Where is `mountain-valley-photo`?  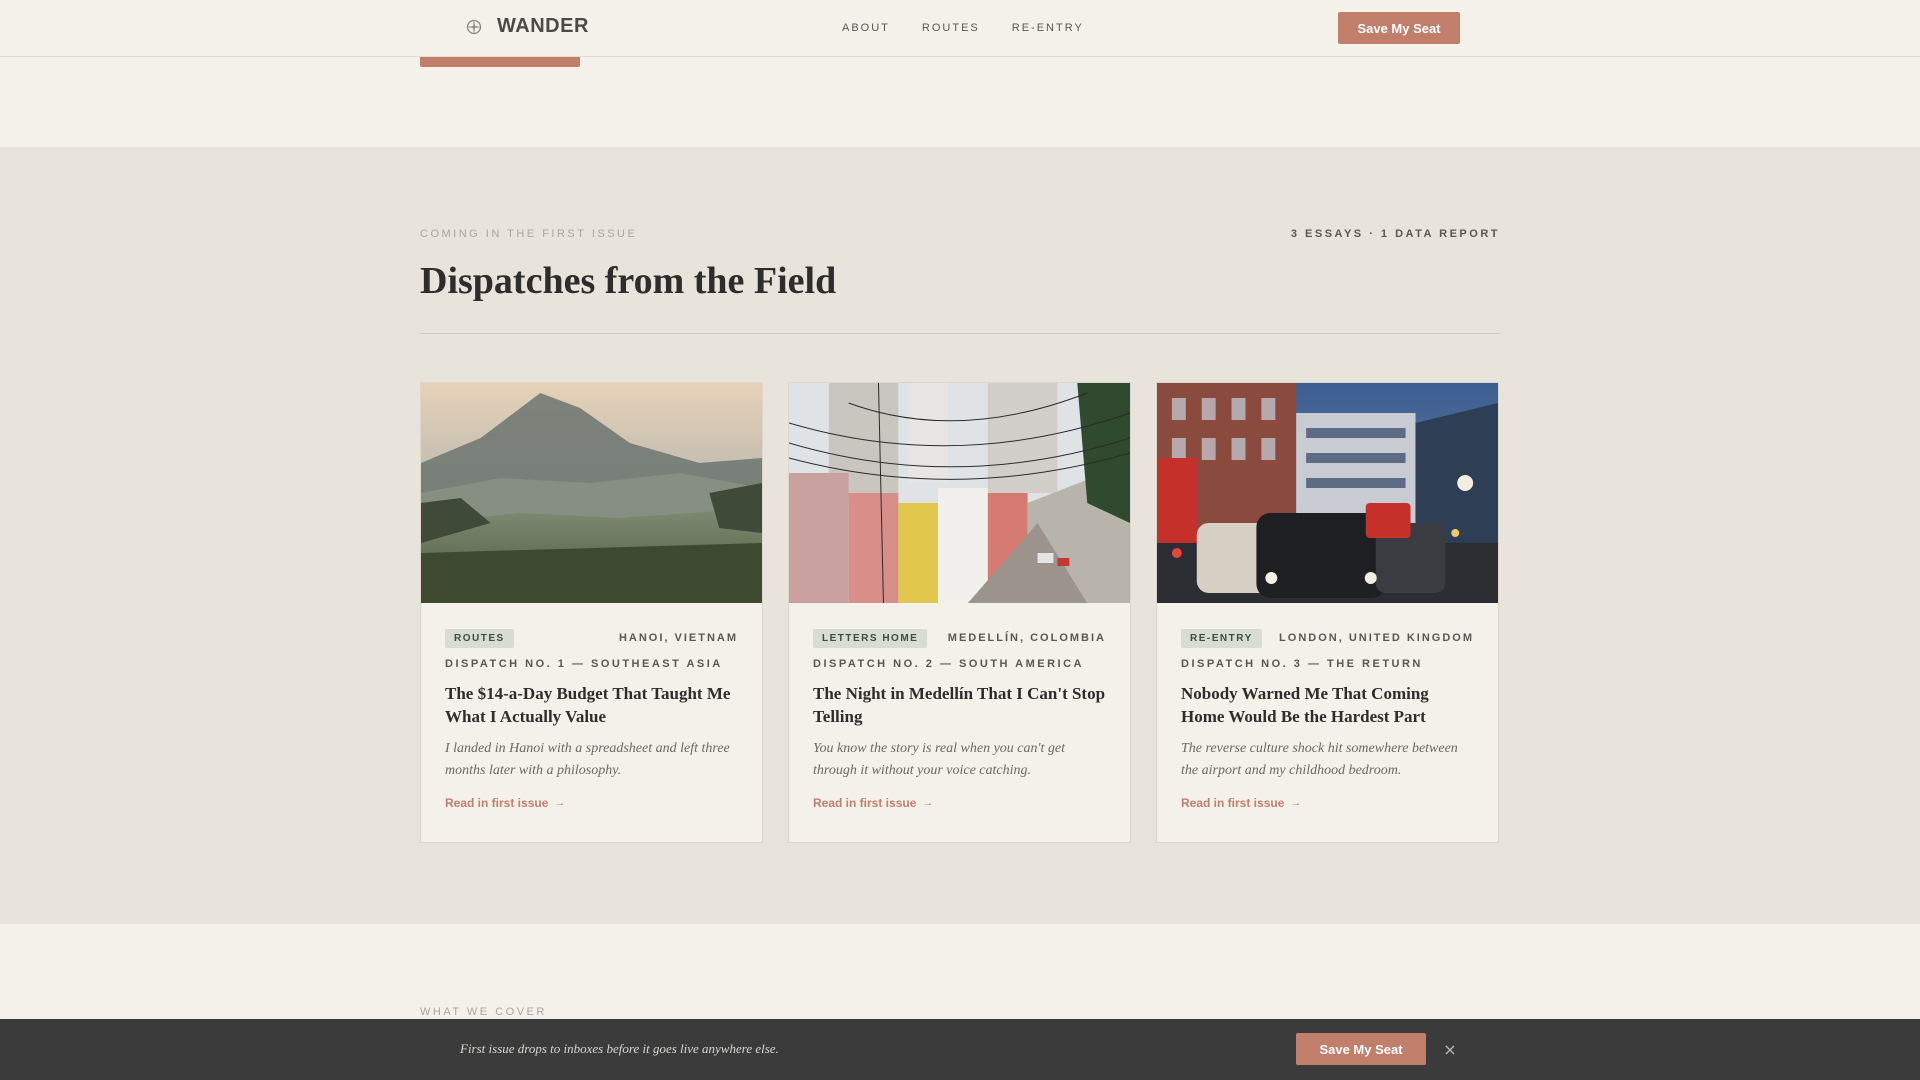 mountain-valley-photo is located at coordinates (591, 493).